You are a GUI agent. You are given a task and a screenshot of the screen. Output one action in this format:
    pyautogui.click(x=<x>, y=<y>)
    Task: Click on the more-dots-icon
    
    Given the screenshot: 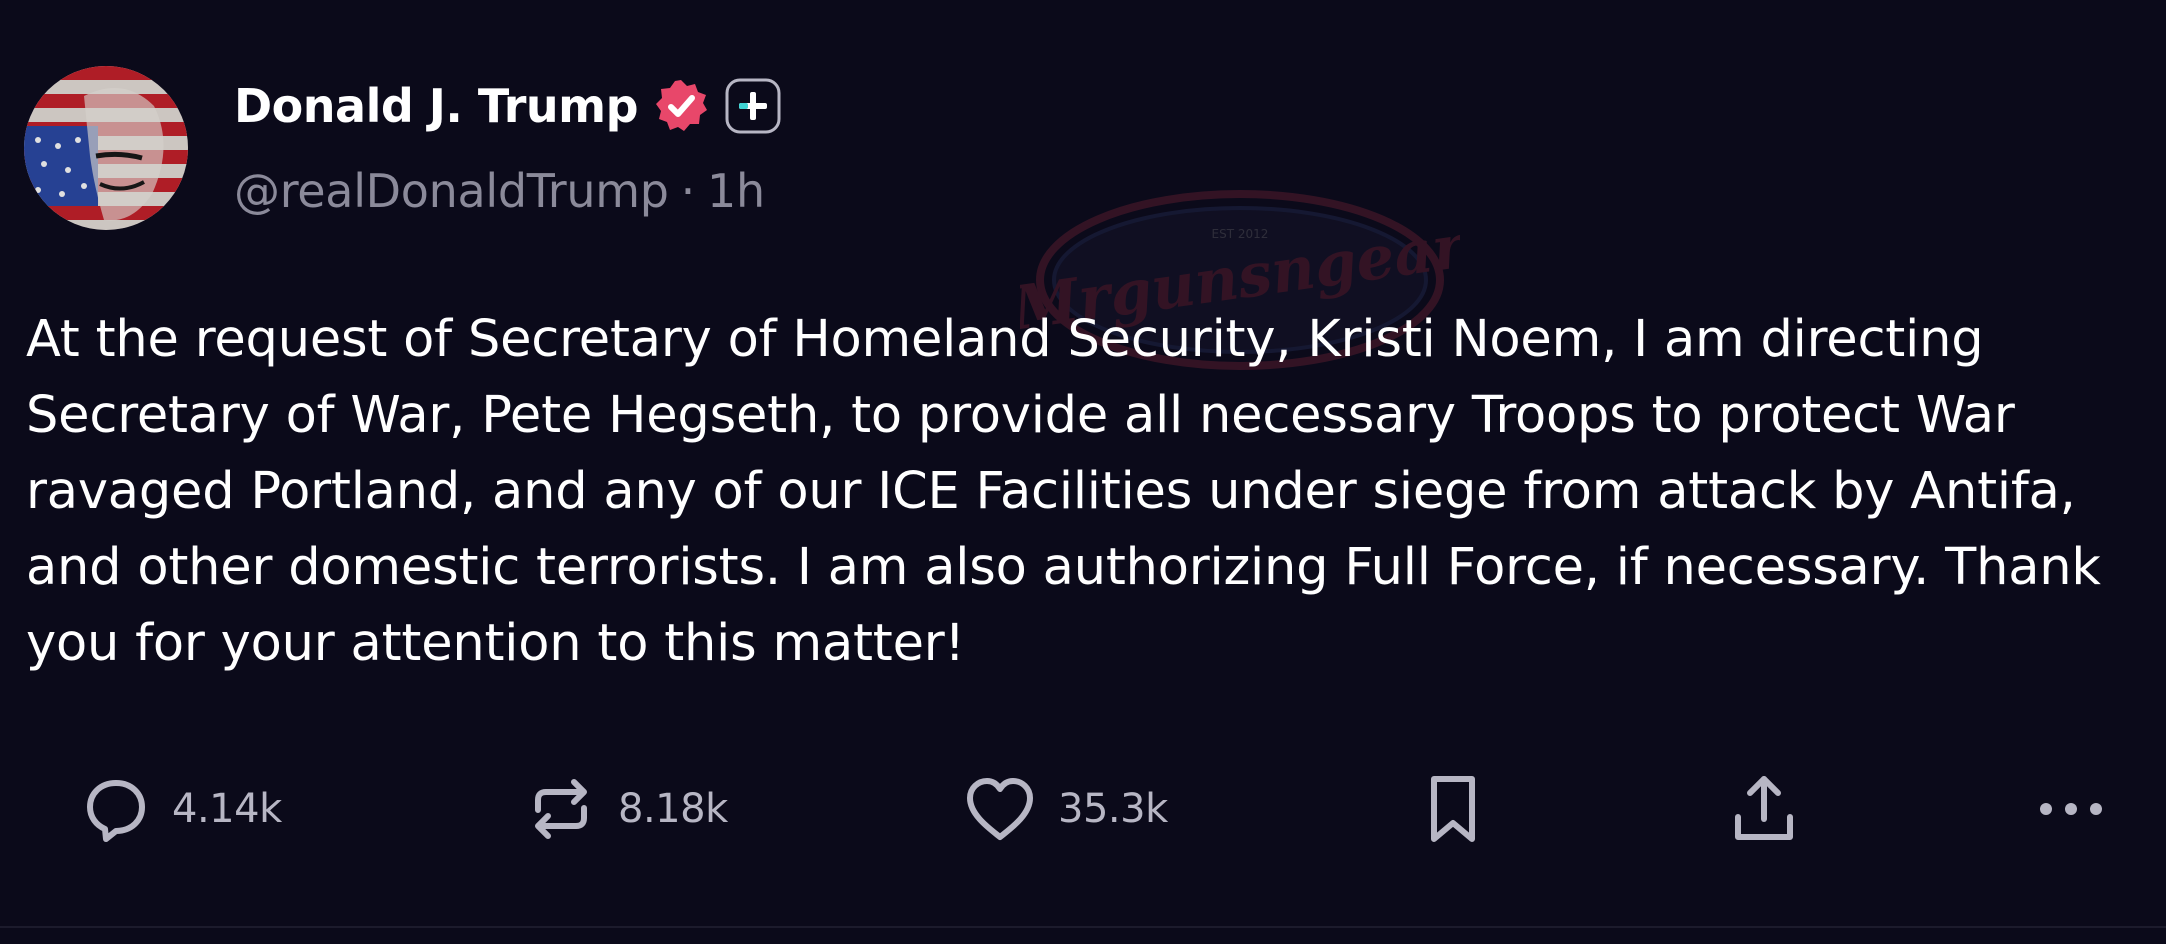 What is the action you would take?
    pyautogui.click(x=2071, y=809)
    